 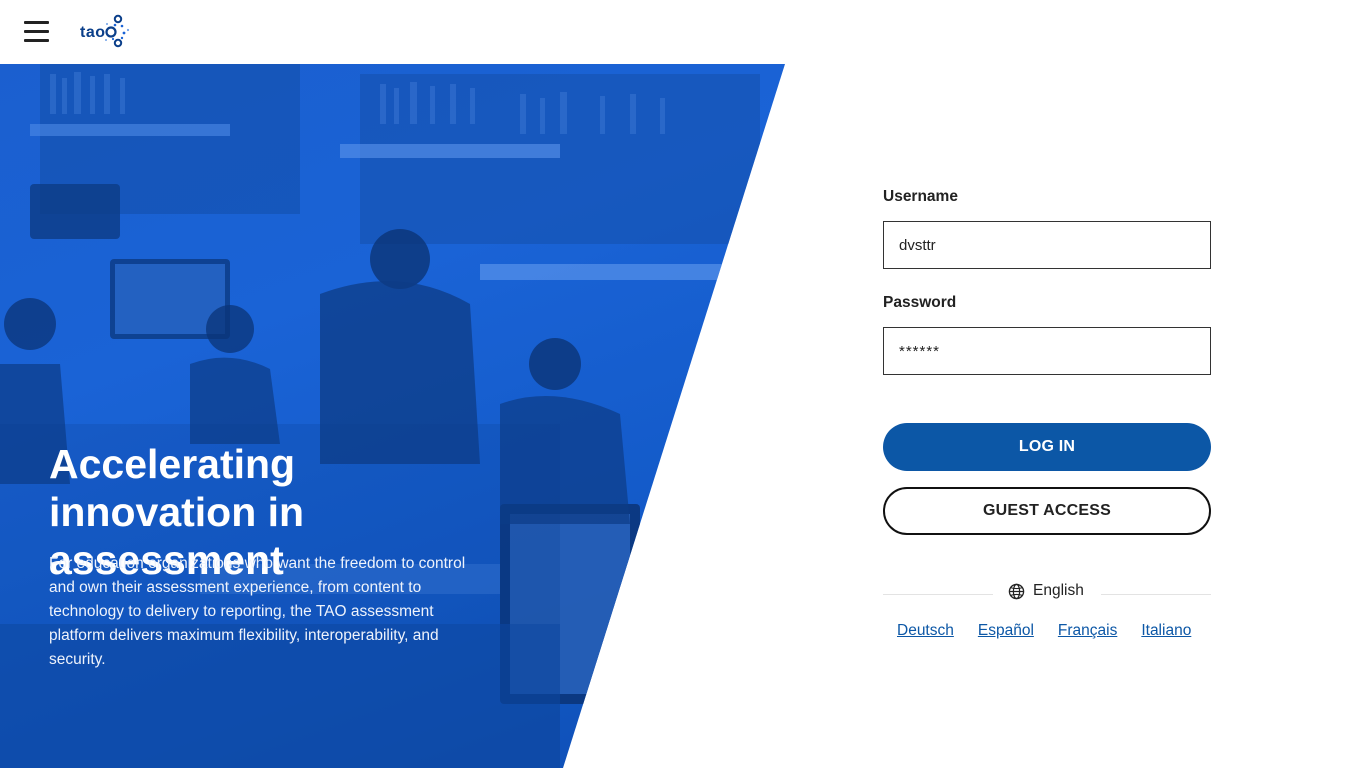 What do you see at coordinates (117, 31) in the screenshot?
I see `tao-dots-logo-icon` at bounding box center [117, 31].